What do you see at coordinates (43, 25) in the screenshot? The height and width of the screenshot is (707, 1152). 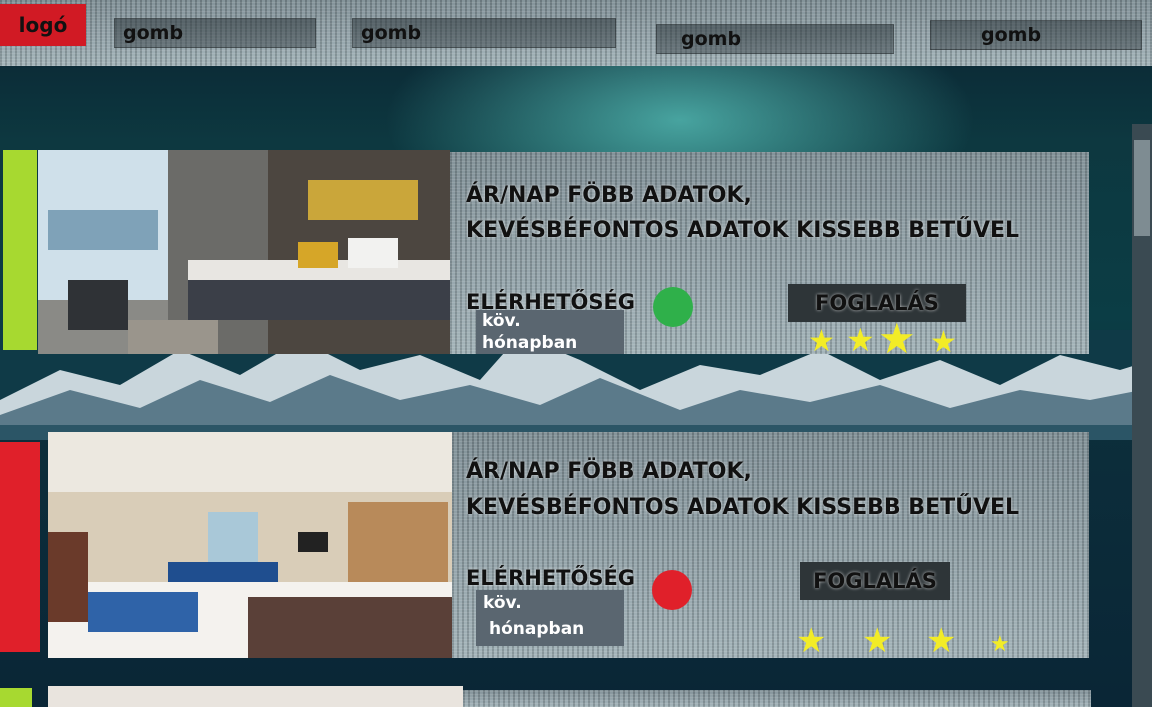 I see `logo: logó` at bounding box center [43, 25].